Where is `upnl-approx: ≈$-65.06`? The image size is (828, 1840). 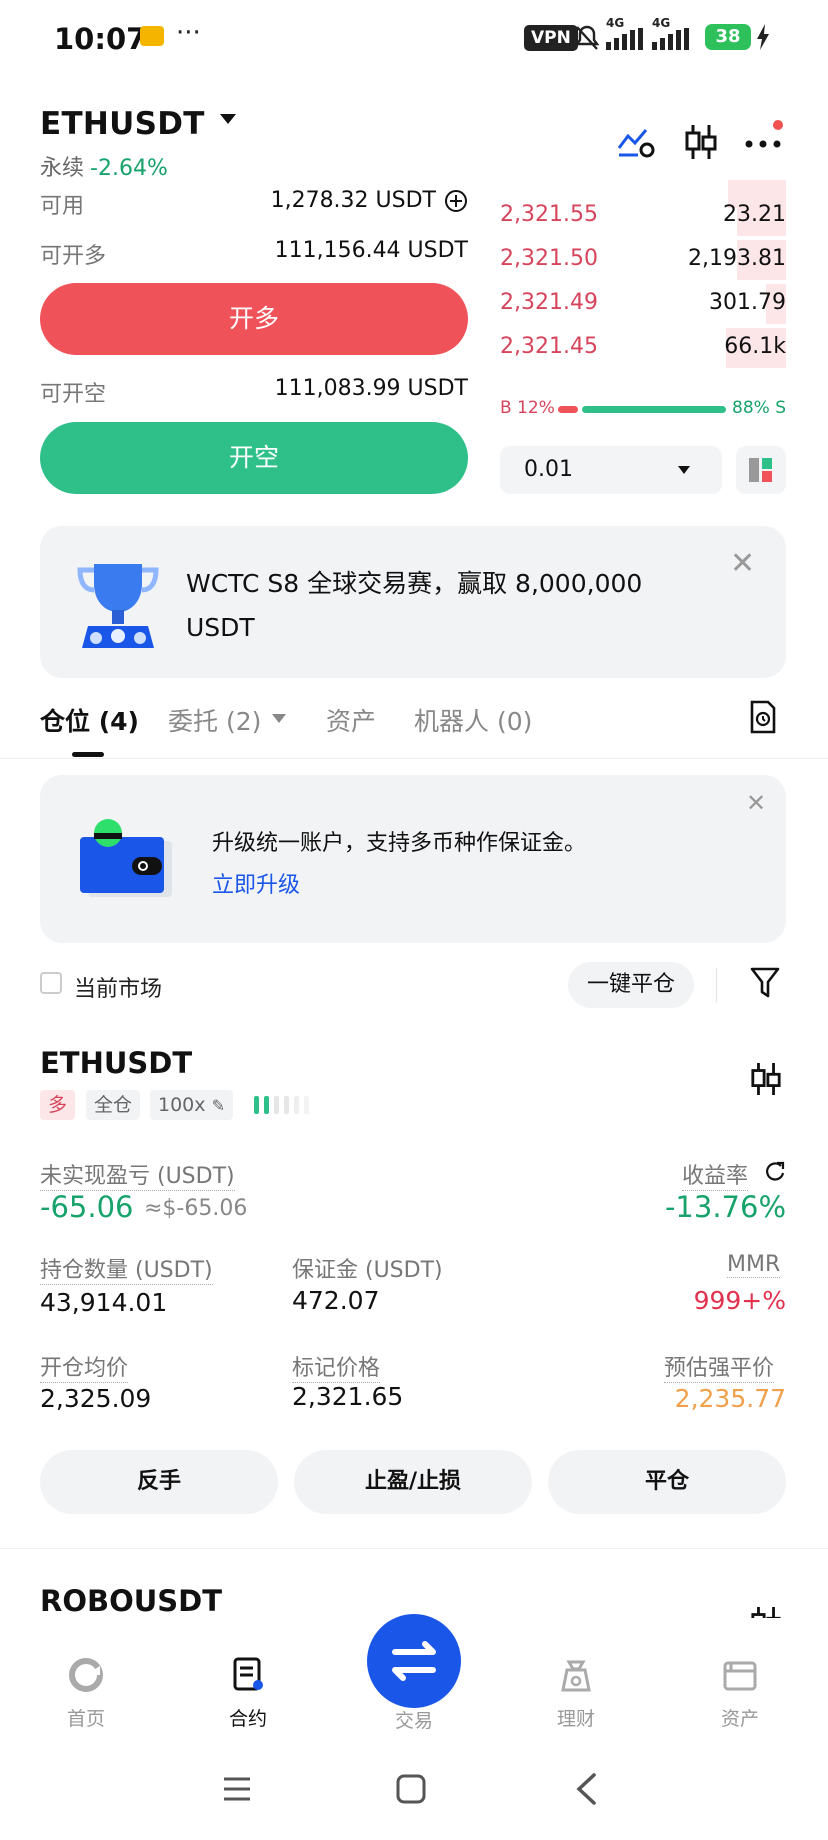
upnl-approx: ≈$-65.06 is located at coordinates (196, 1208).